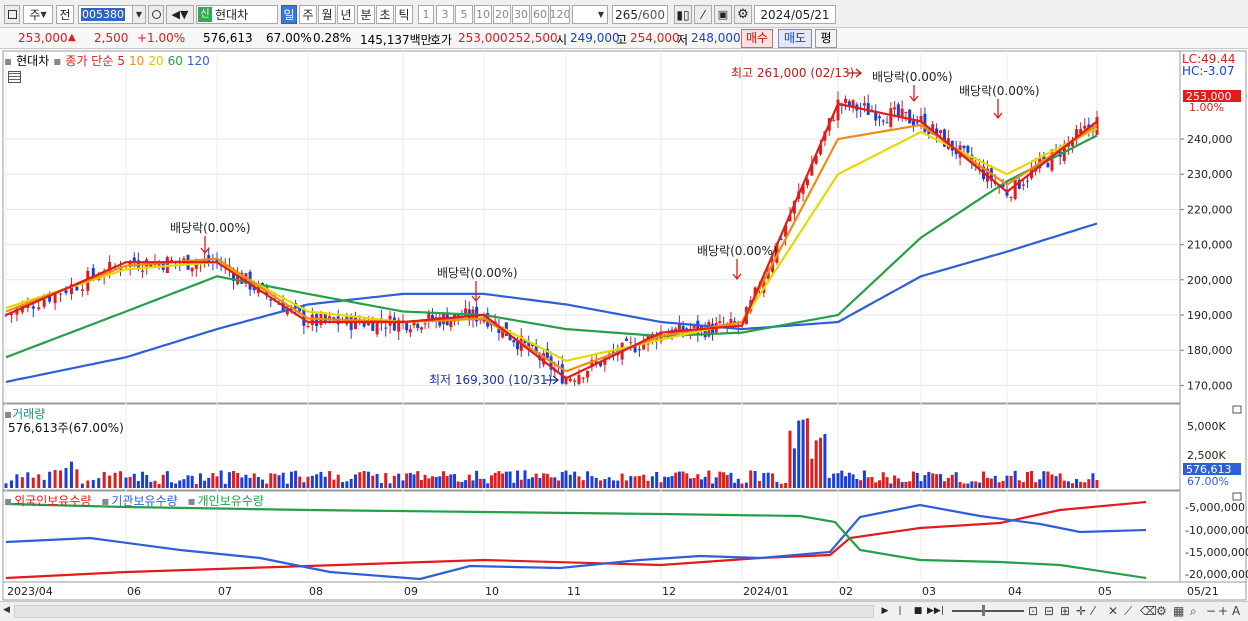  I want to click on font-size-icon: A, so click(1236, 611).